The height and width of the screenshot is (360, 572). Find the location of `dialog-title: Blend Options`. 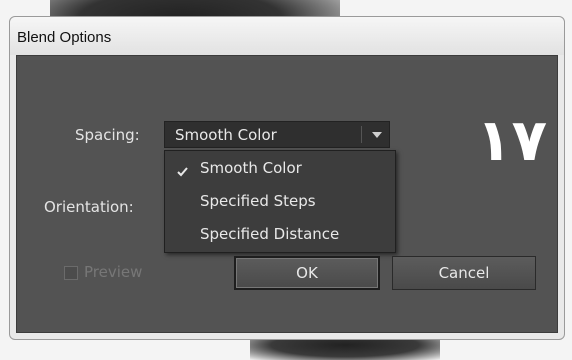

dialog-title: Blend Options is located at coordinates (64, 37).